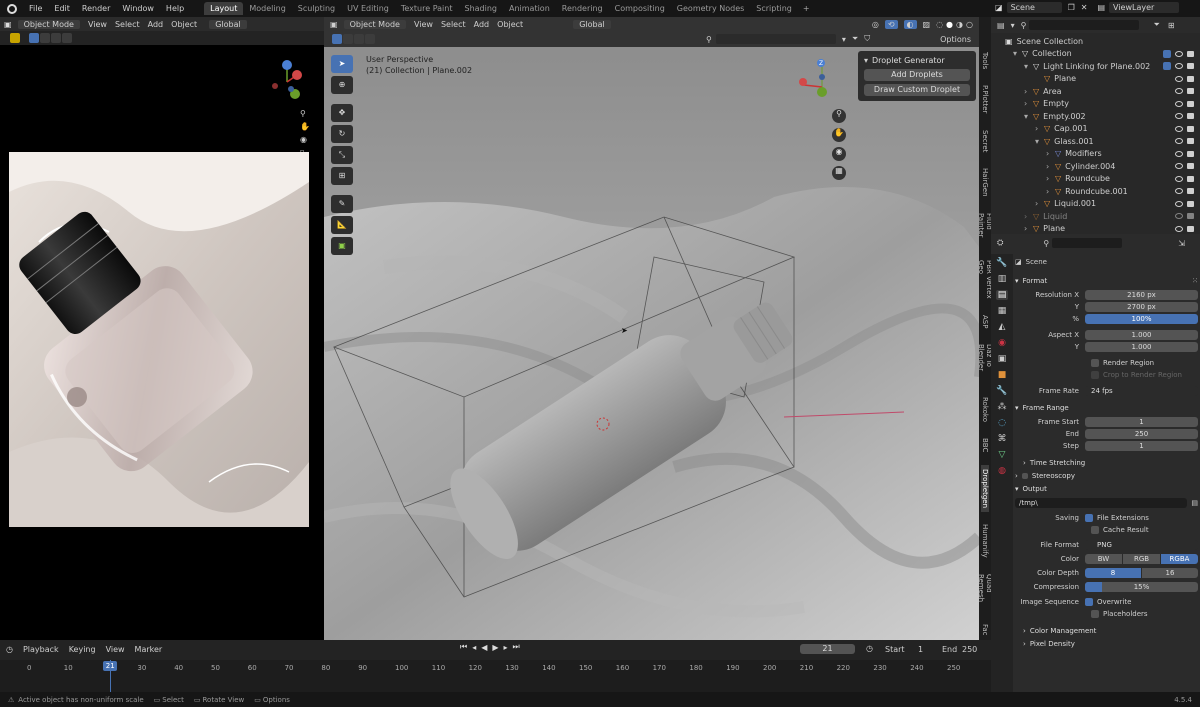 The width and height of the screenshot is (1200, 707). I want to click on outliner-item: › ▽ Liquid.001, so click(1095, 204).